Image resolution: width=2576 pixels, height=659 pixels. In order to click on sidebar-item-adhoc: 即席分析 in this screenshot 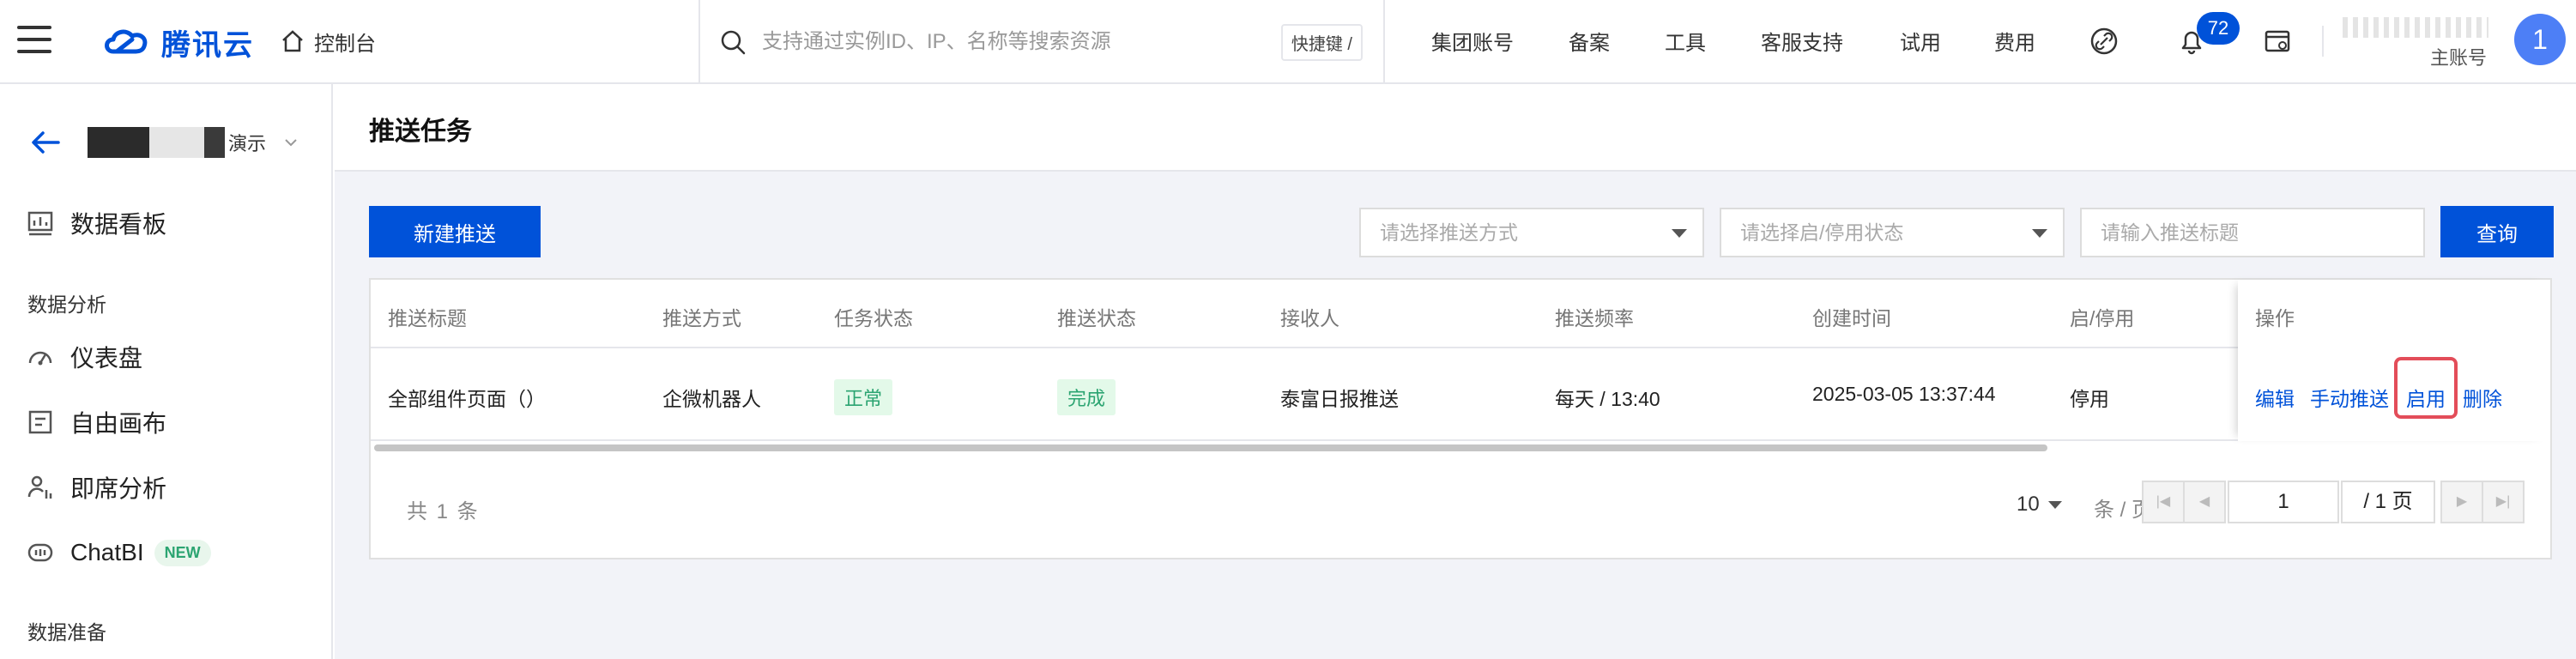, I will do `click(96, 487)`.